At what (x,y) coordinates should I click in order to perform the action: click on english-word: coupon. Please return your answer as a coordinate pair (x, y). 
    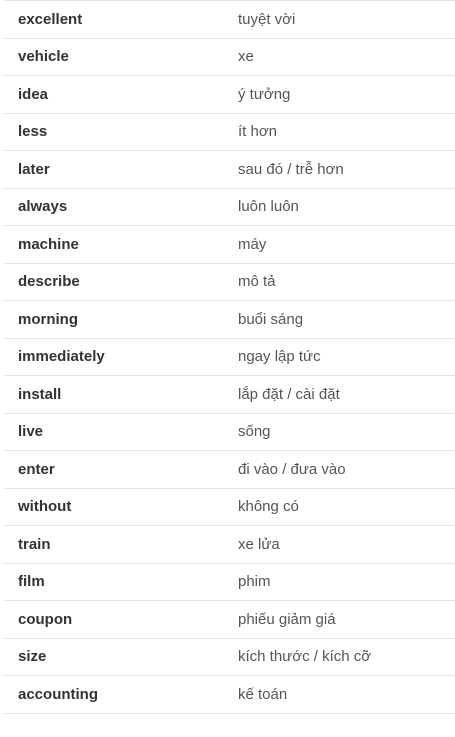
    Looking at the image, I should click on (45, 619).